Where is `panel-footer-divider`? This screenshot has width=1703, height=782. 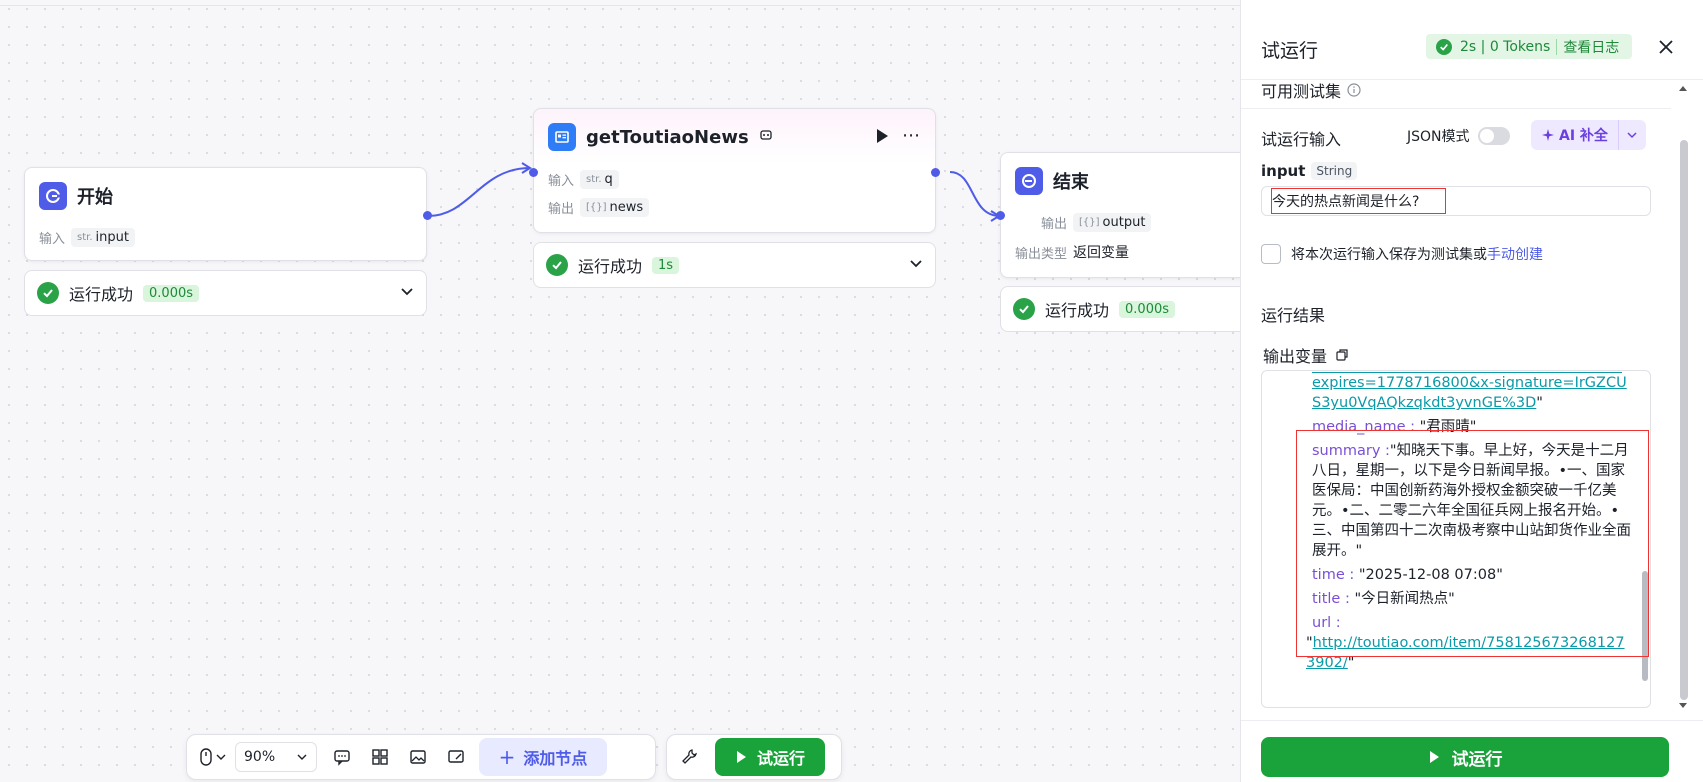 panel-footer-divider is located at coordinates (1472, 720).